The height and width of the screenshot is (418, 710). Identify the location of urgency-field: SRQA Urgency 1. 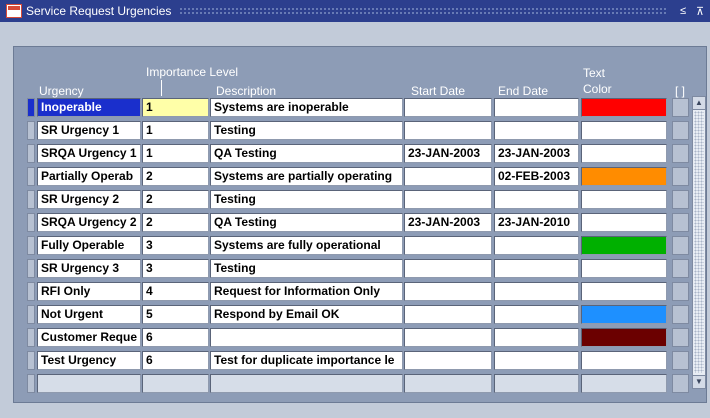
(89, 153).